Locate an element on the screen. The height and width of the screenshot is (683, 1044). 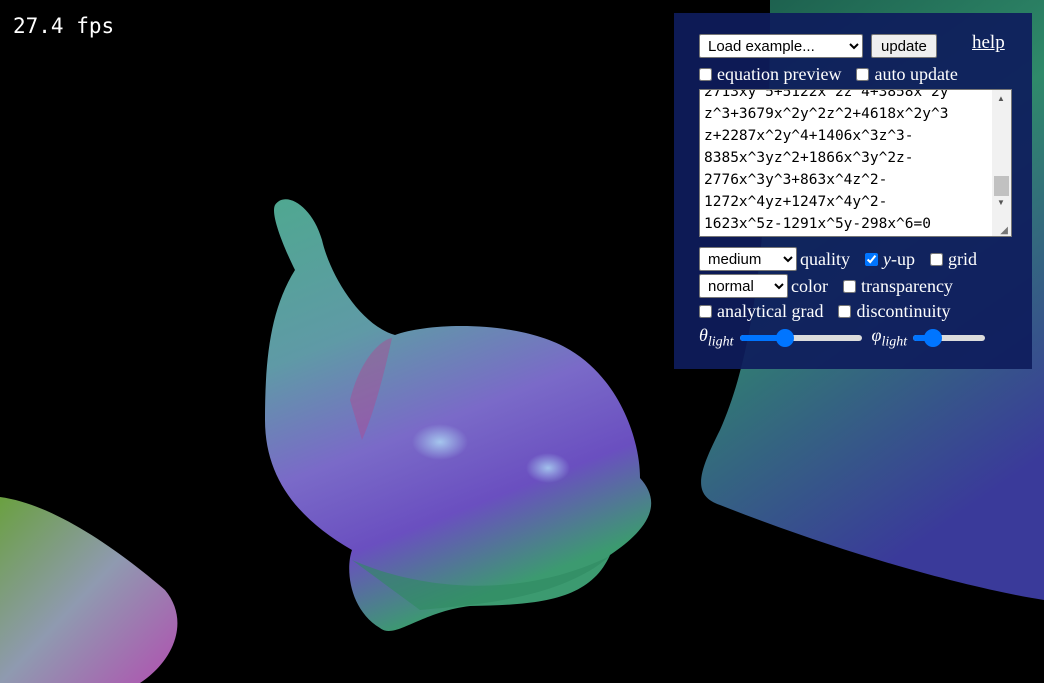
phi-light-label: φlight is located at coordinates (889, 337).